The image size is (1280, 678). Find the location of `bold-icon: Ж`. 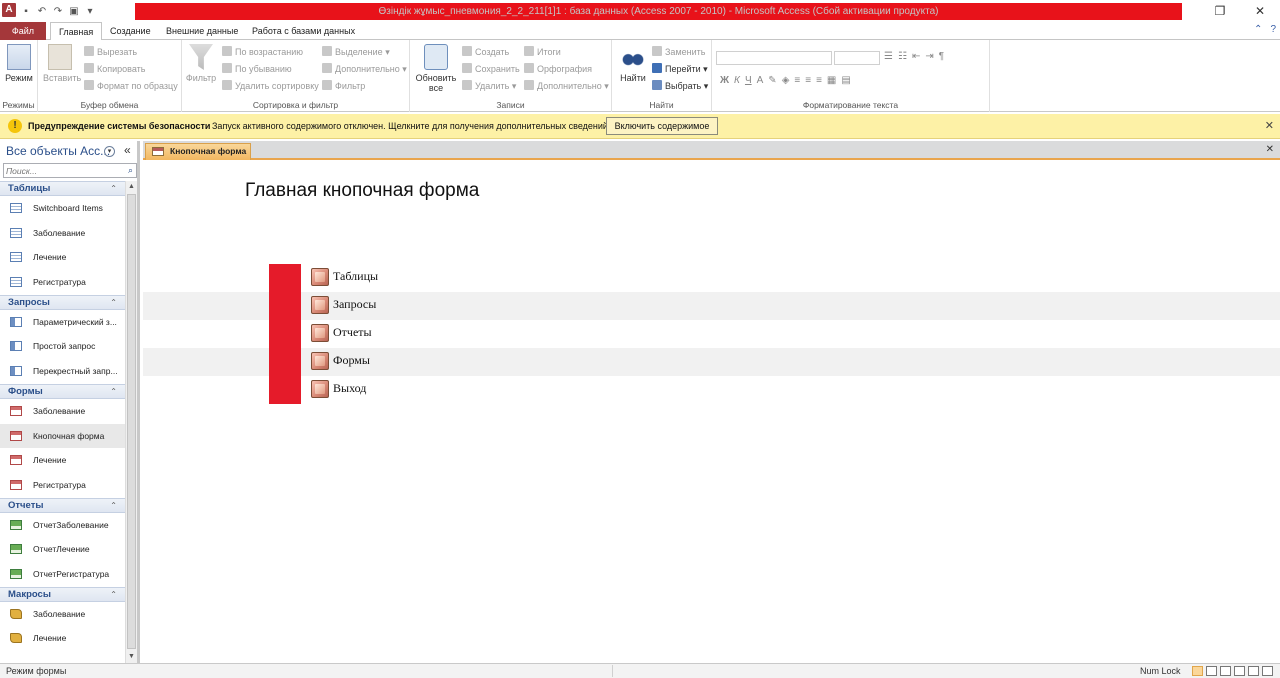

bold-icon: Ж is located at coordinates (724, 80).